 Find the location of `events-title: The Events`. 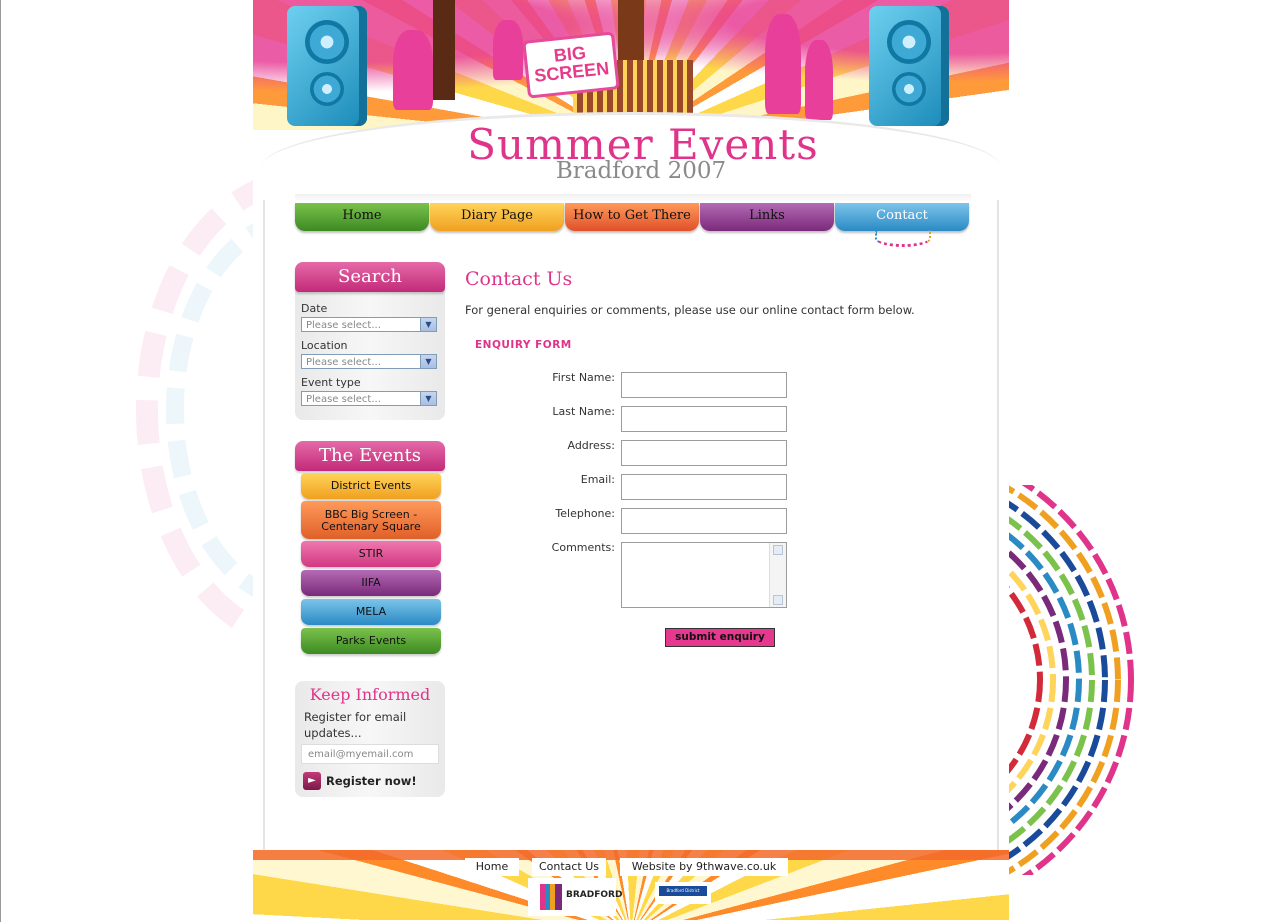

events-title: The Events is located at coordinates (370, 456).